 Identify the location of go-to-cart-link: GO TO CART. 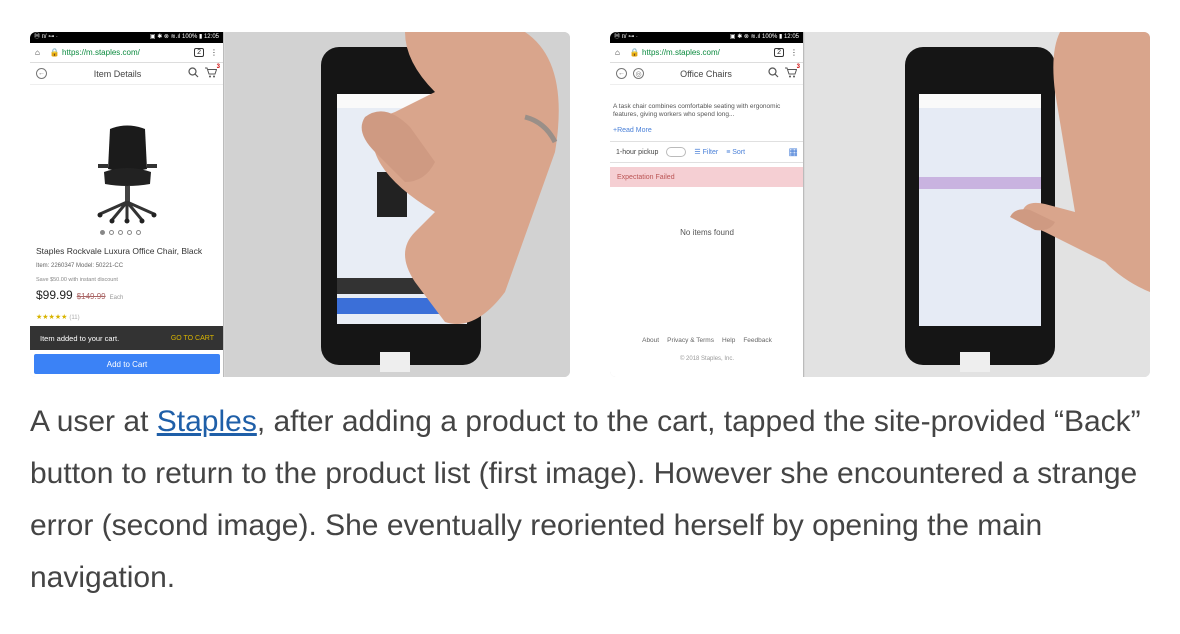
(192, 338).